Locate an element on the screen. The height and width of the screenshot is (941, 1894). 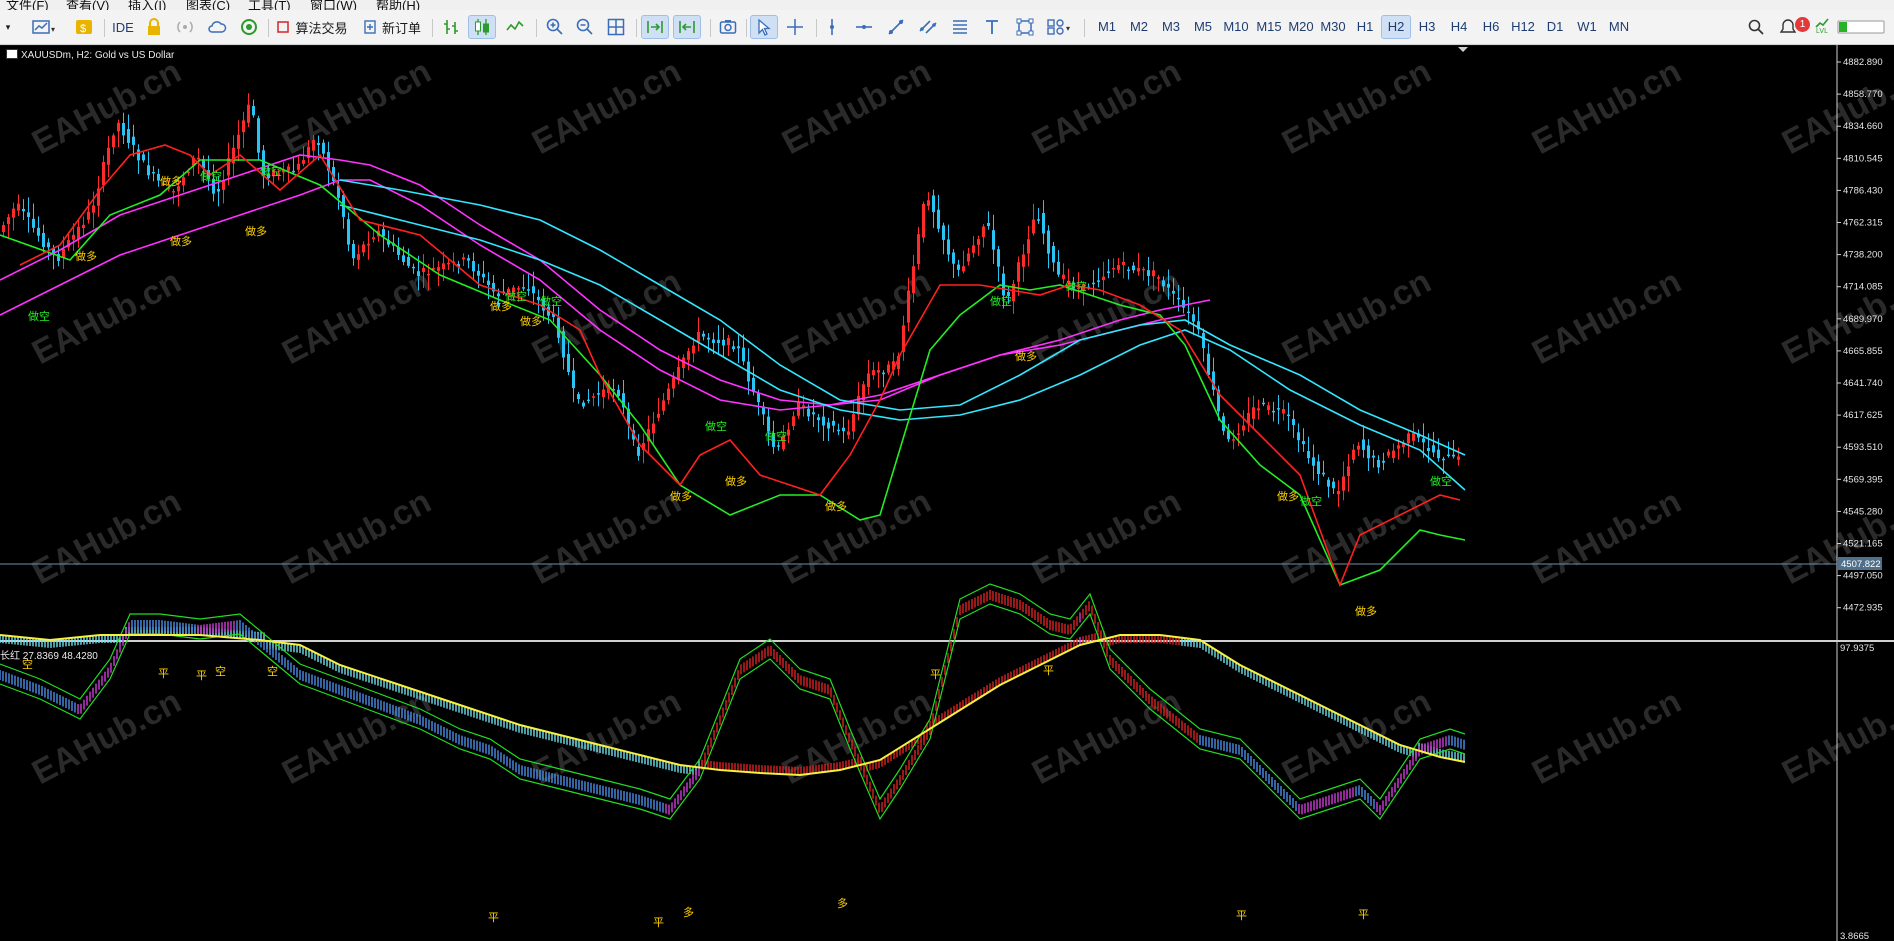
candlestick-chart-icon is located at coordinates (482, 27).